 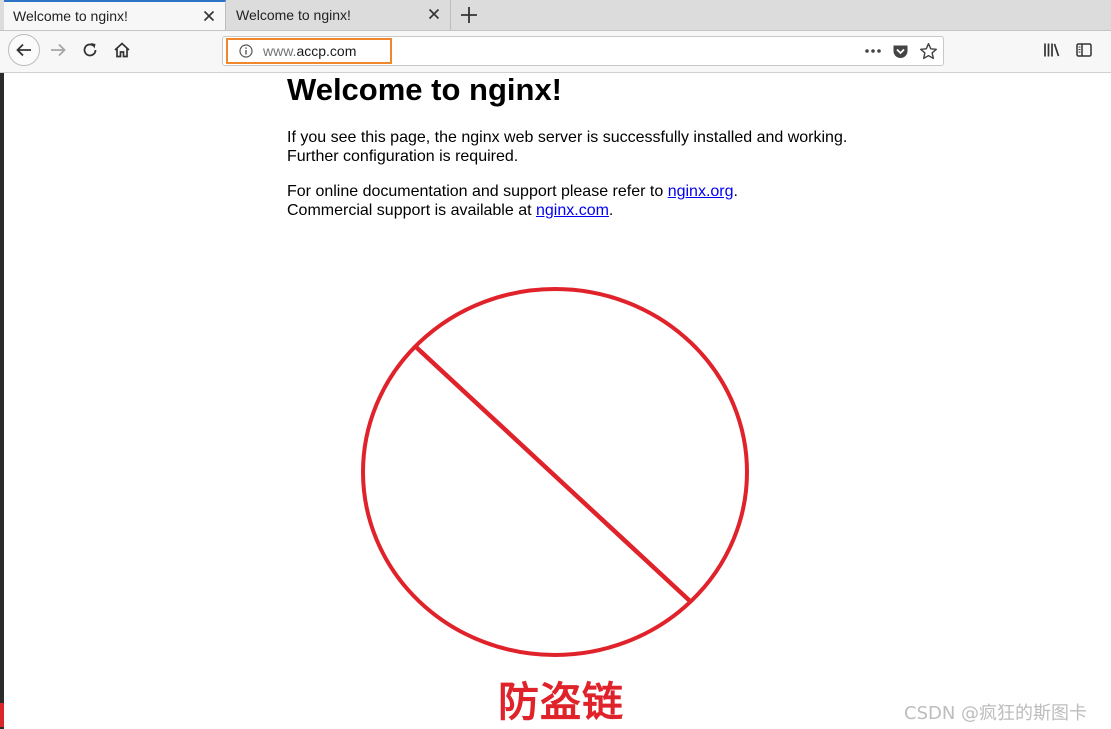 I want to click on nginx-org-link: nginx.org, so click(x=701, y=191).